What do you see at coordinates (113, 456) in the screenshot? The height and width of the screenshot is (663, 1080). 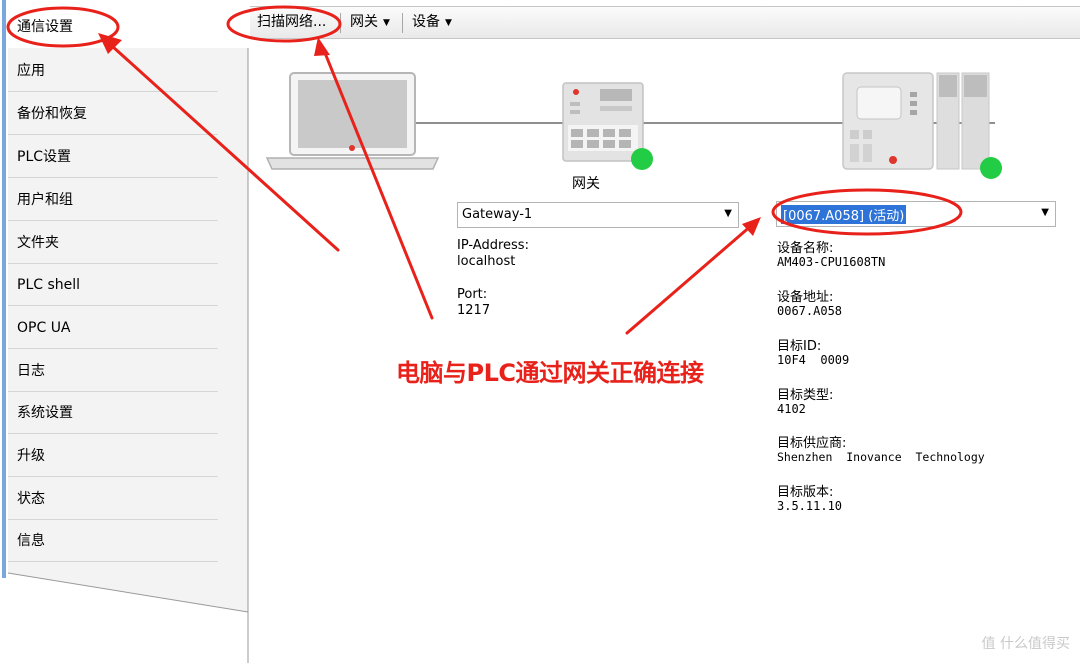 I see `sidebar-item-upgrade: 升级` at bounding box center [113, 456].